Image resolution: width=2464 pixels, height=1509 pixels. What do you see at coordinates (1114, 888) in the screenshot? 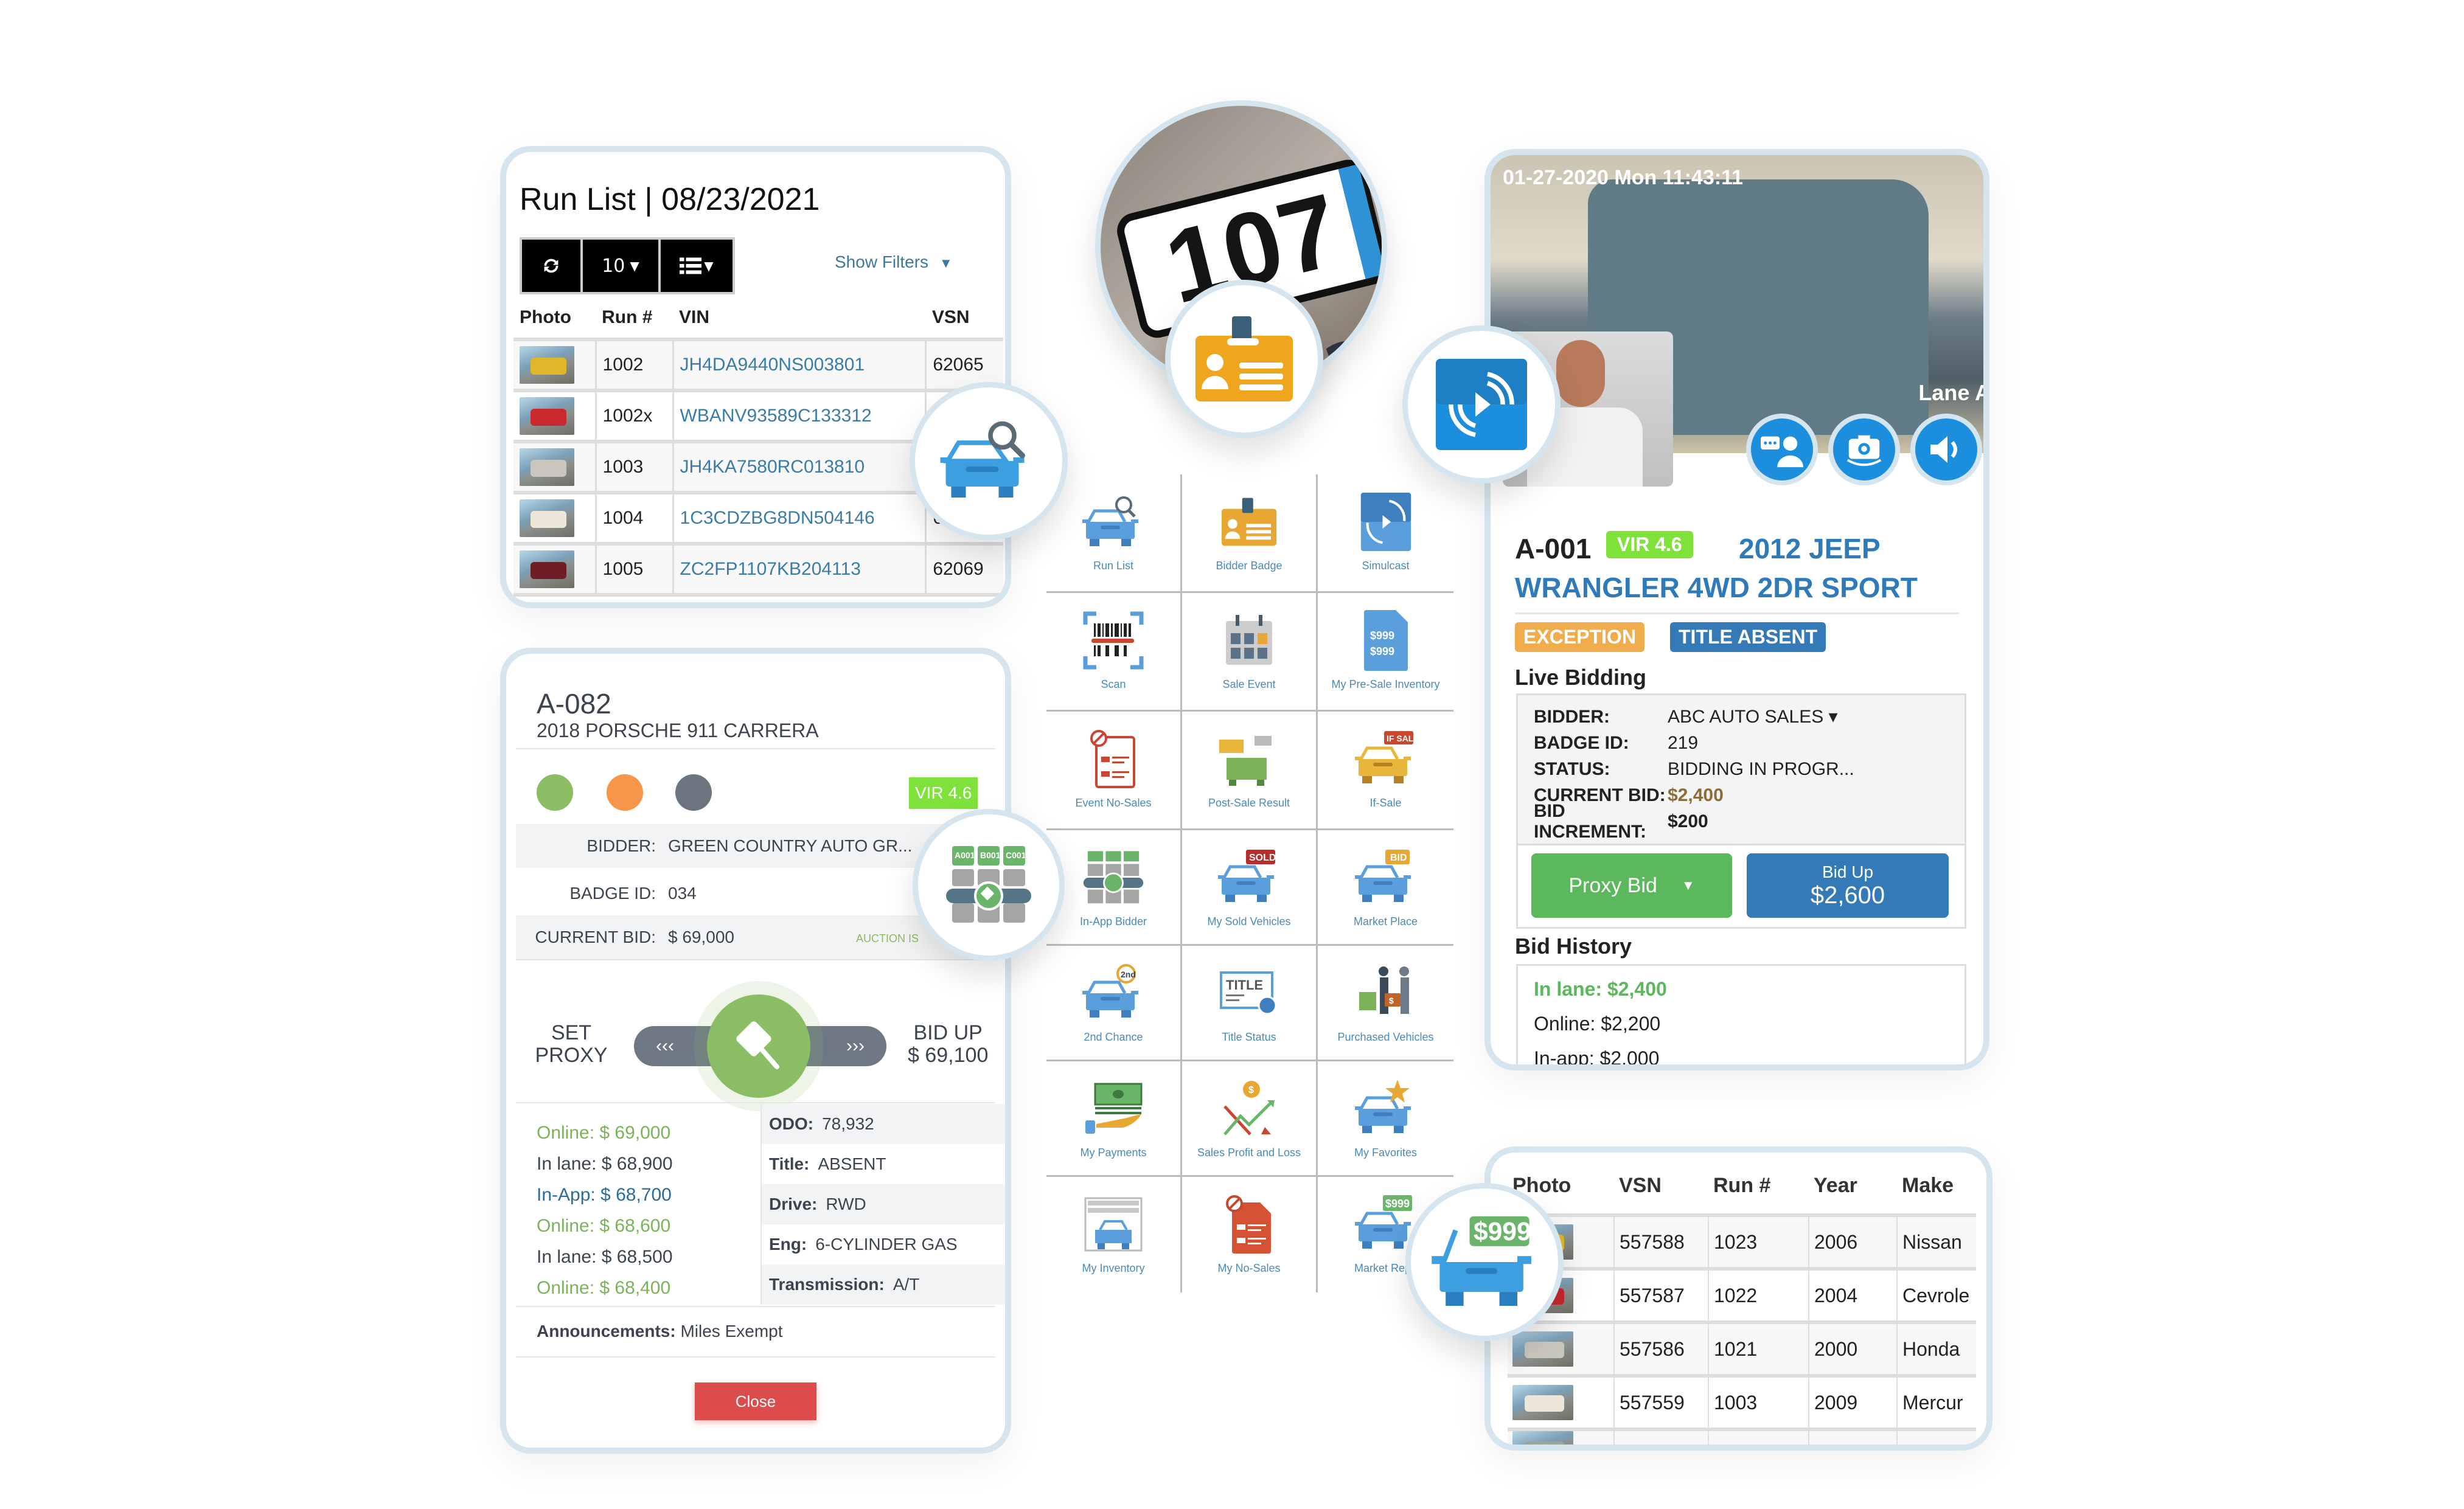
I see `feature-tile-in-app-bidder: In-App Bidder` at bounding box center [1114, 888].